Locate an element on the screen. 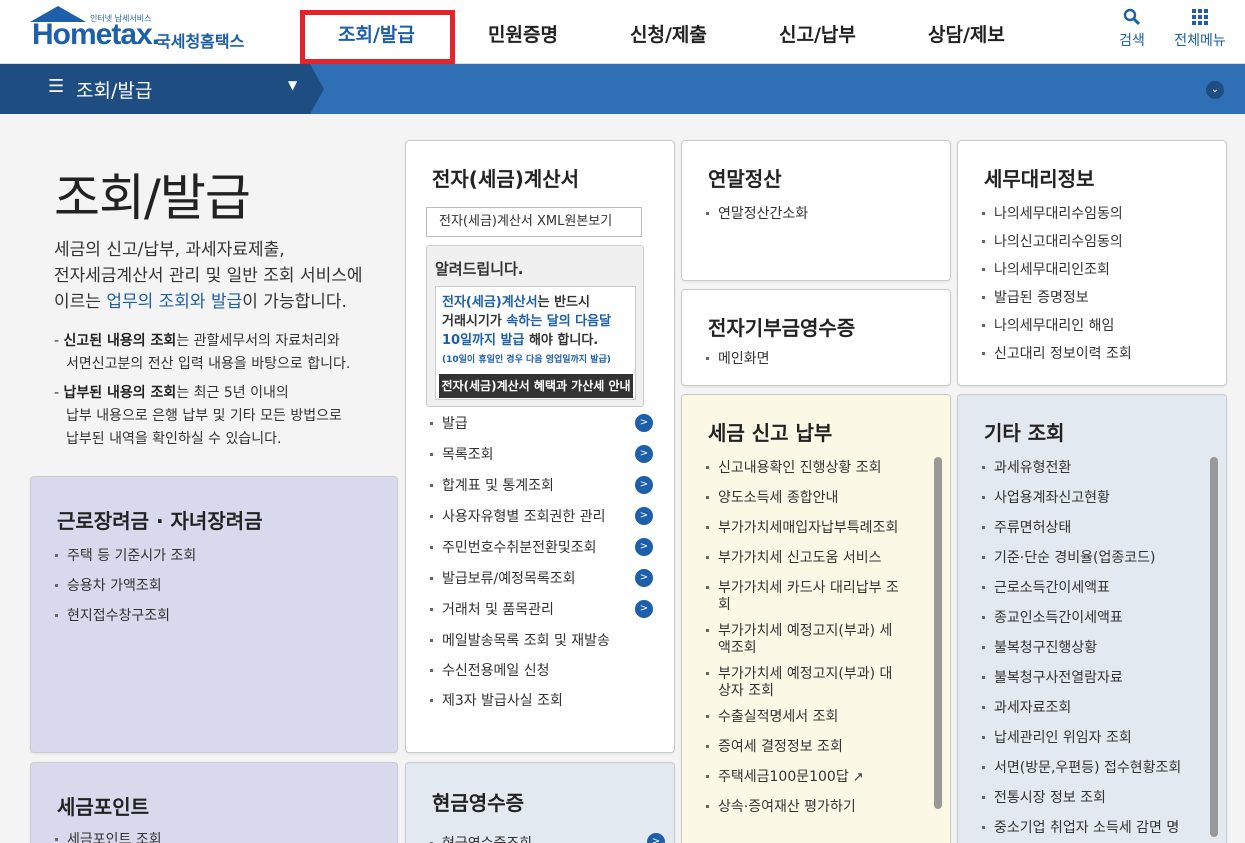 The image size is (1245, 843). list-item: 거래처 및 품목관리 is located at coordinates (519, 614).